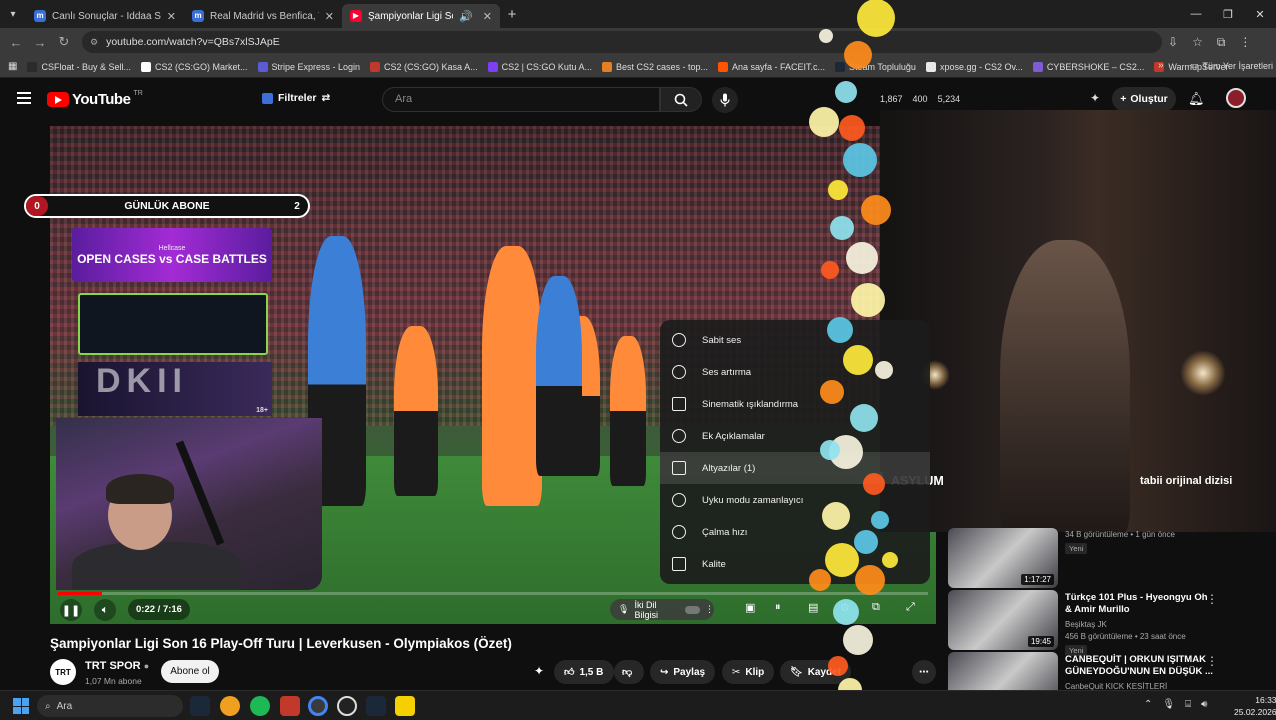 This screenshot has height=720, width=1276. What do you see at coordinates (24, 98) in the screenshot?
I see `menu-icon` at bounding box center [24, 98].